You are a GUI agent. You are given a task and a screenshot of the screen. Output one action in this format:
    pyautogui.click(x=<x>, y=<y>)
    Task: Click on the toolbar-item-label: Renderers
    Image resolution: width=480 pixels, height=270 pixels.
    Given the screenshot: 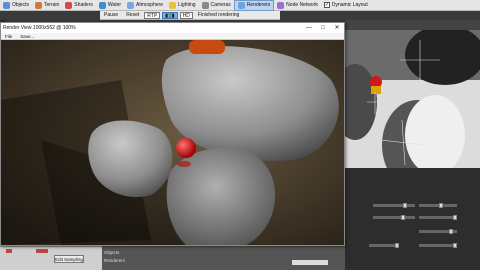 What is the action you would take?
    pyautogui.click(x=258, y=5)
    